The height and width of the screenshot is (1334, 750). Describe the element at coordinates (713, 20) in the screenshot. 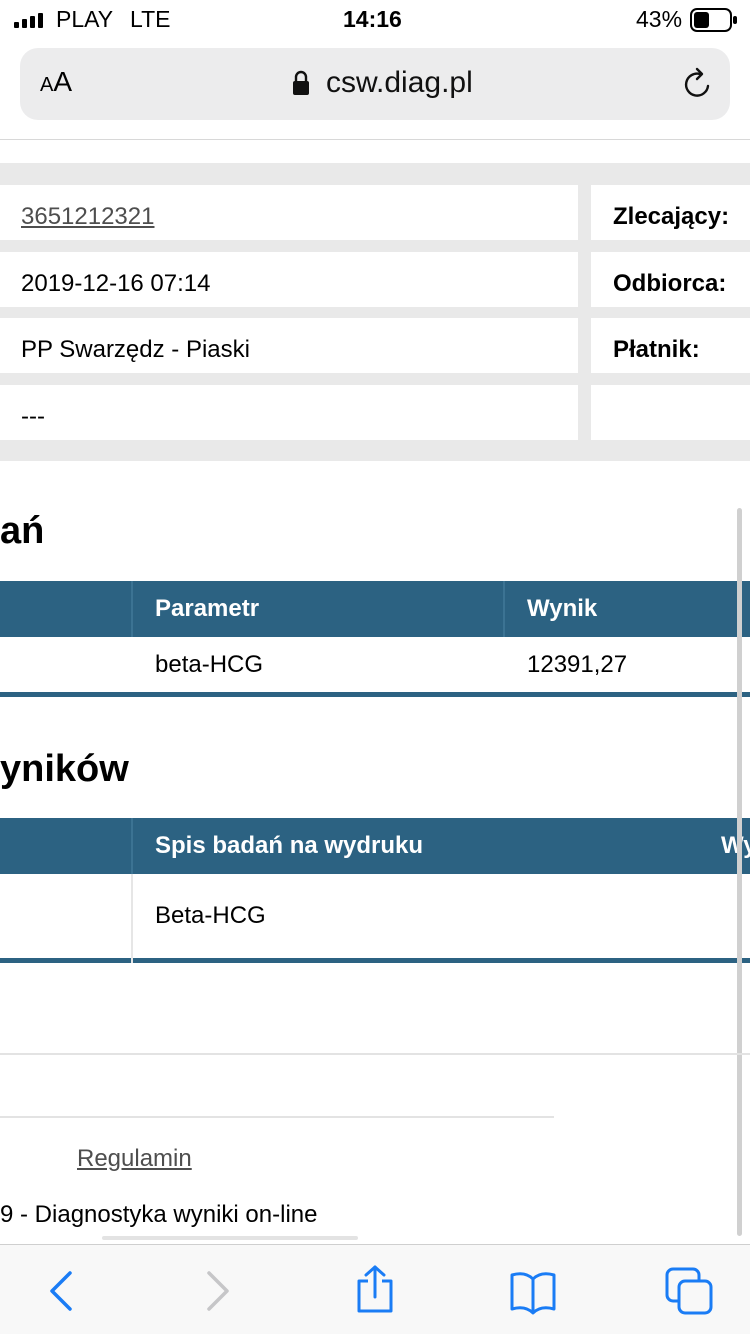

I see `battery-icon` at that location.